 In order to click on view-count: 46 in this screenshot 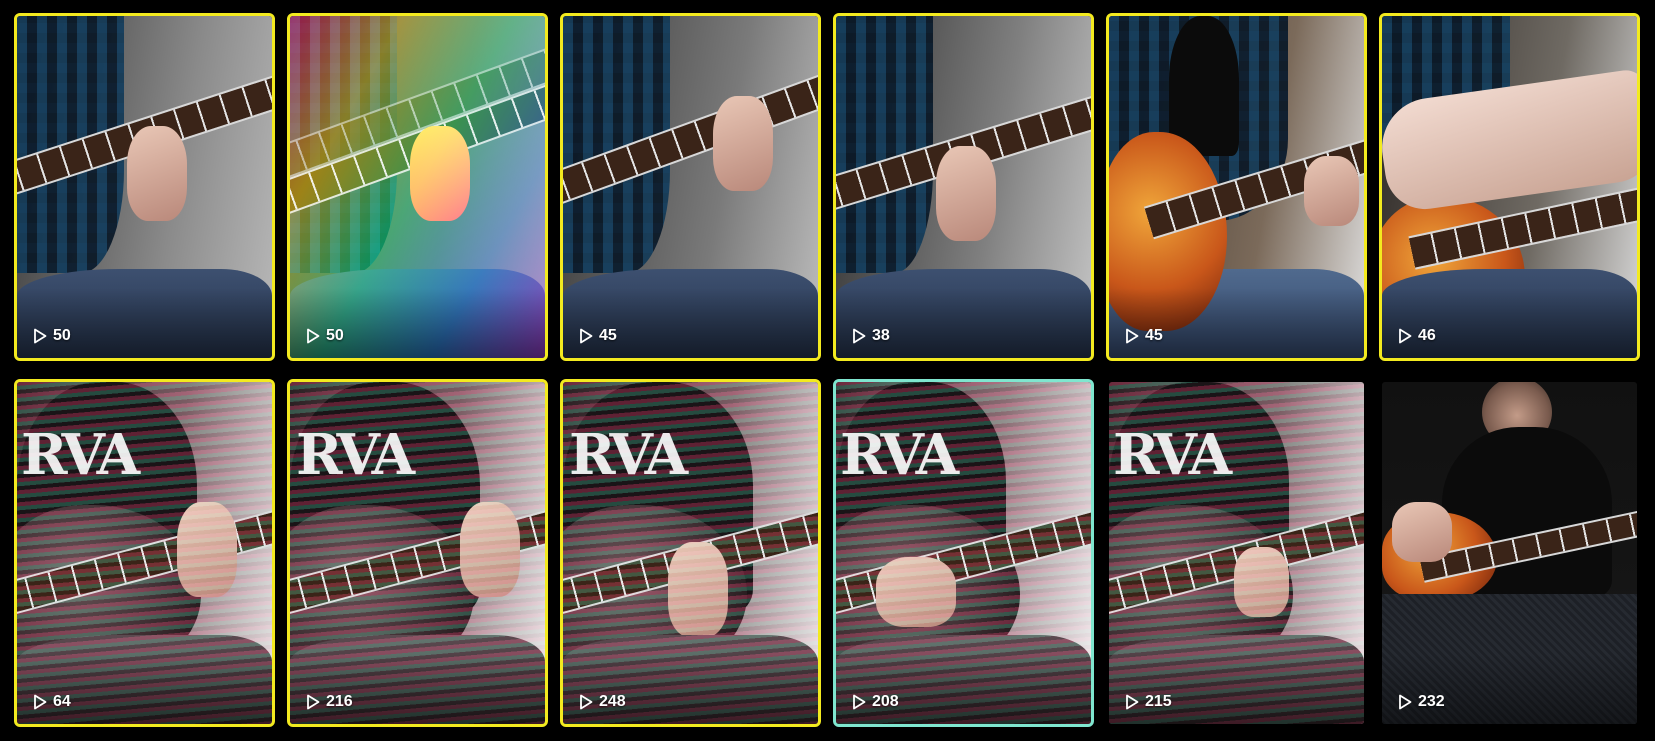, I will do `click(1417, 336)`.